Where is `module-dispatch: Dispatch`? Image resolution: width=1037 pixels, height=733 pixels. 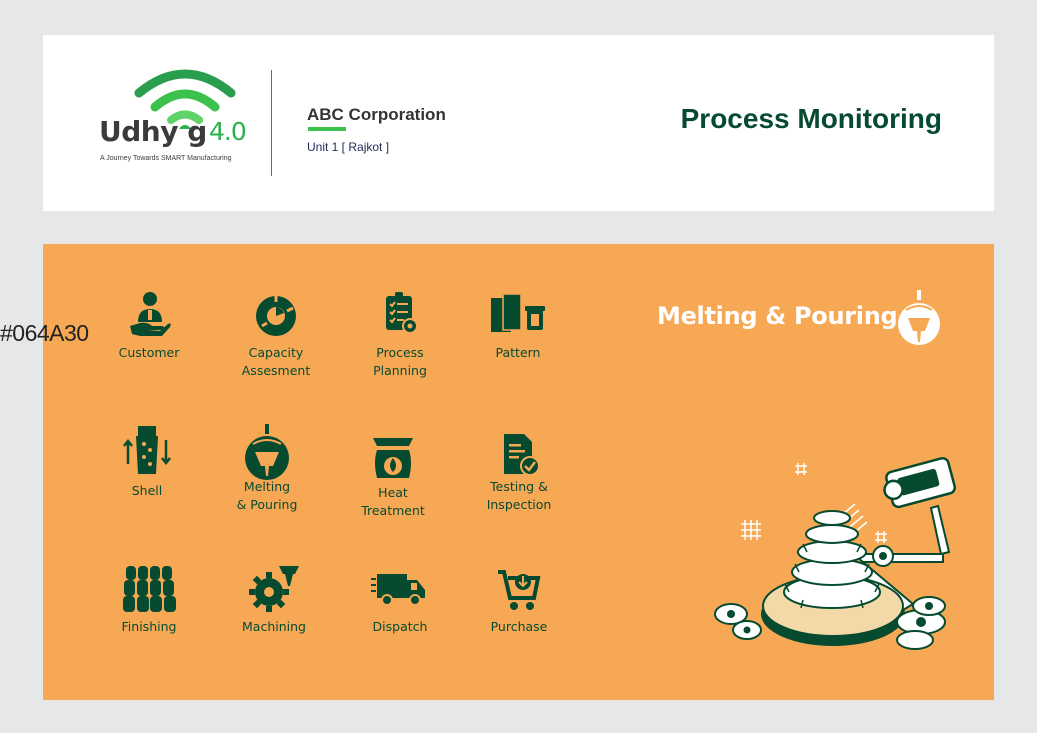 module-dispatch: Dispatch is located at coordinates (400, 600).